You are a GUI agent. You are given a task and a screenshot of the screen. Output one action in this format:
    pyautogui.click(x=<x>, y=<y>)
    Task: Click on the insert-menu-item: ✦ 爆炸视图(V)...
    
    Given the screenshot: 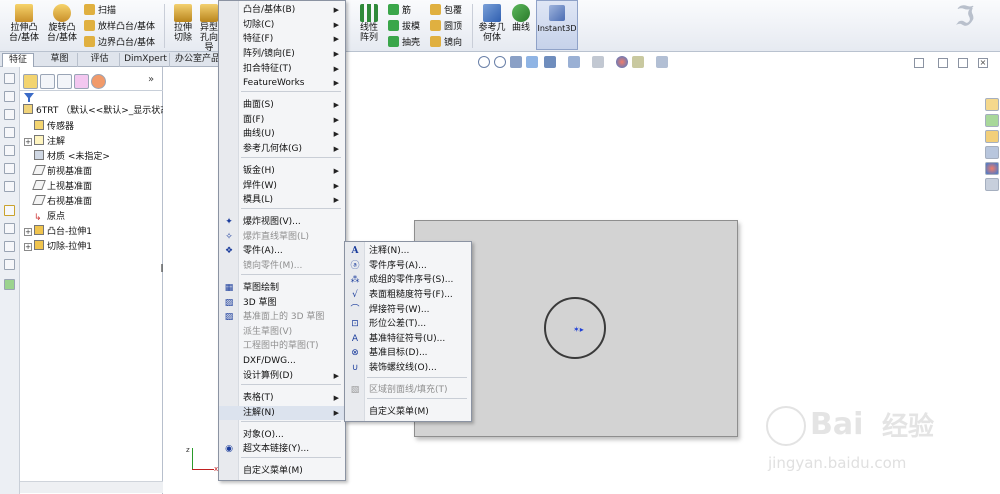 What is the action you would take?
    pyautogui.click(x=282, y=222)
    